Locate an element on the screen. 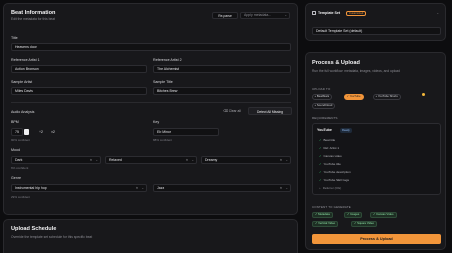  requirement-item: ✓ YouTube description is located at coordinates (335, 172).